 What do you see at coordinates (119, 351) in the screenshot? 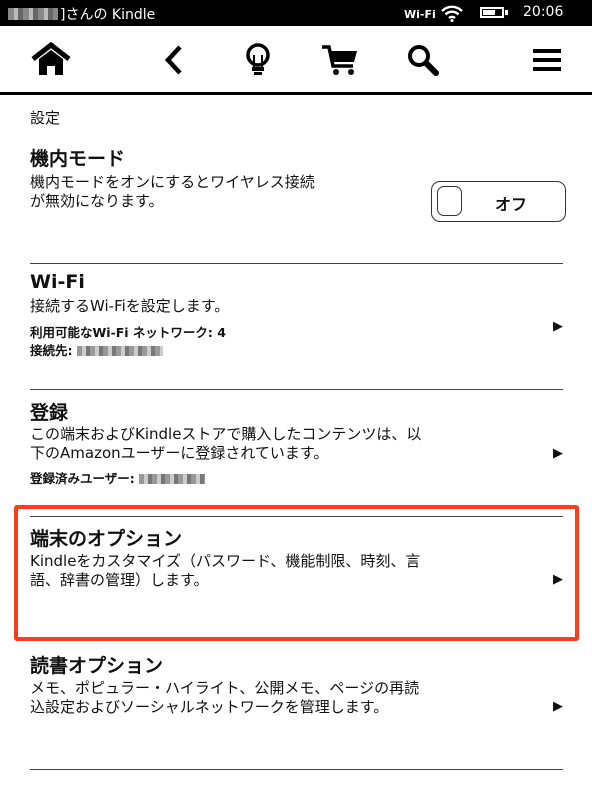
I see `redacted-network-name` at bounding box center [119, 351].